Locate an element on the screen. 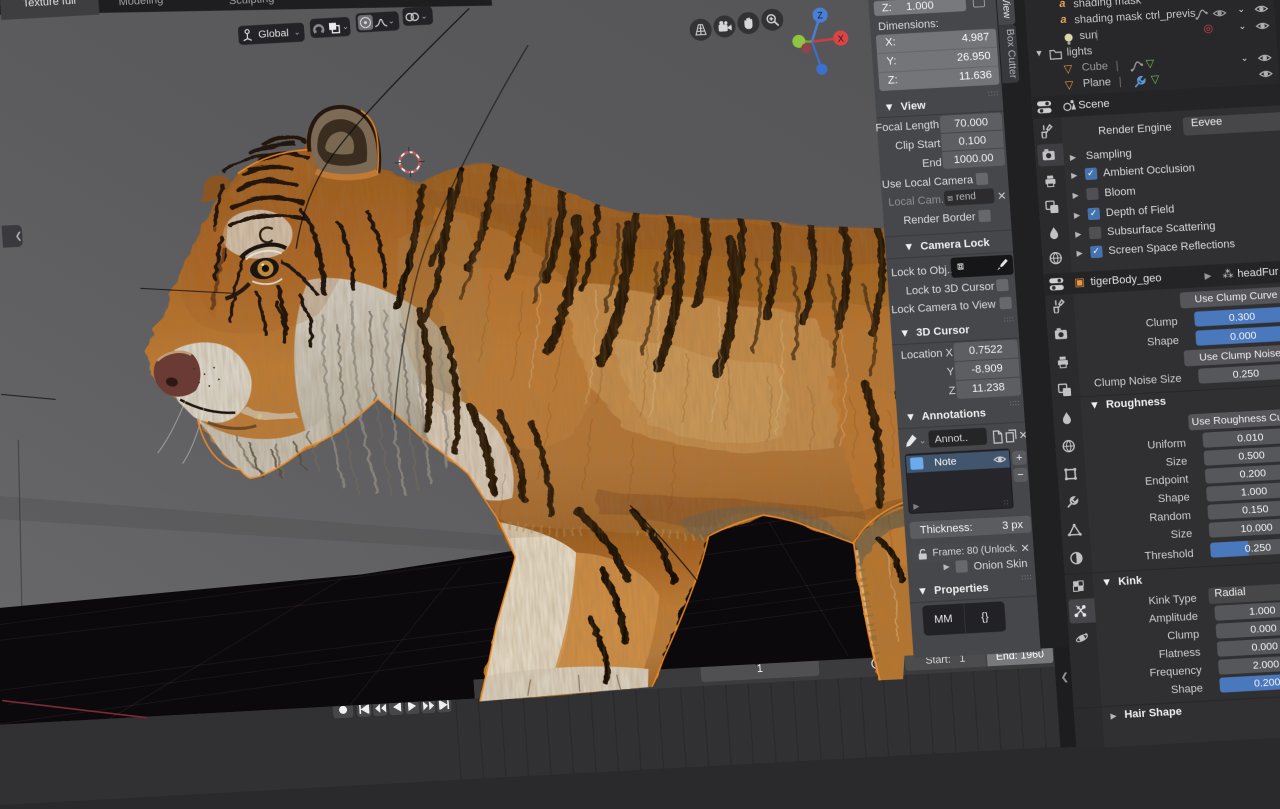 This screenshot has width=1280, height=809. svg-text: Z is located at coordinates (820, 15).